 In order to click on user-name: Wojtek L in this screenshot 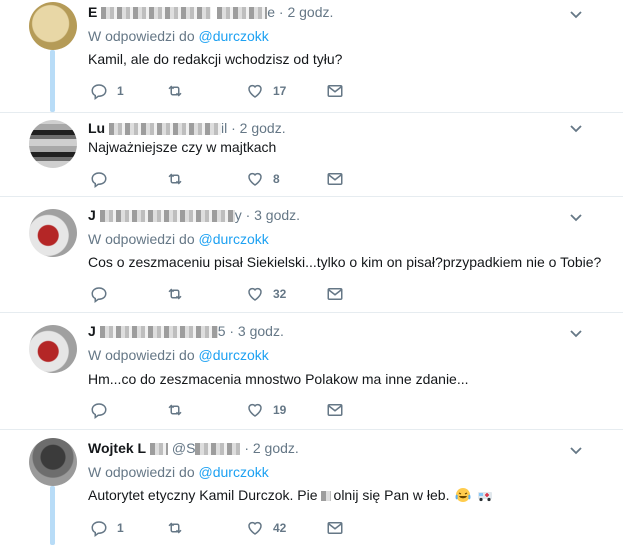, I will do `click(117, 448)`.